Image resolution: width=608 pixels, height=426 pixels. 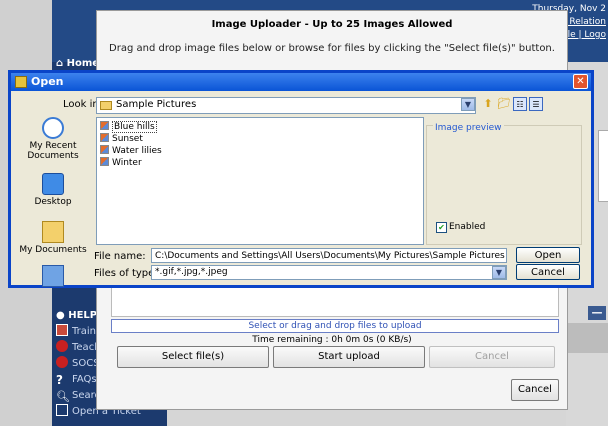 I want to click on new-folder-icon: 📁︎, so click(x=504, y=104).